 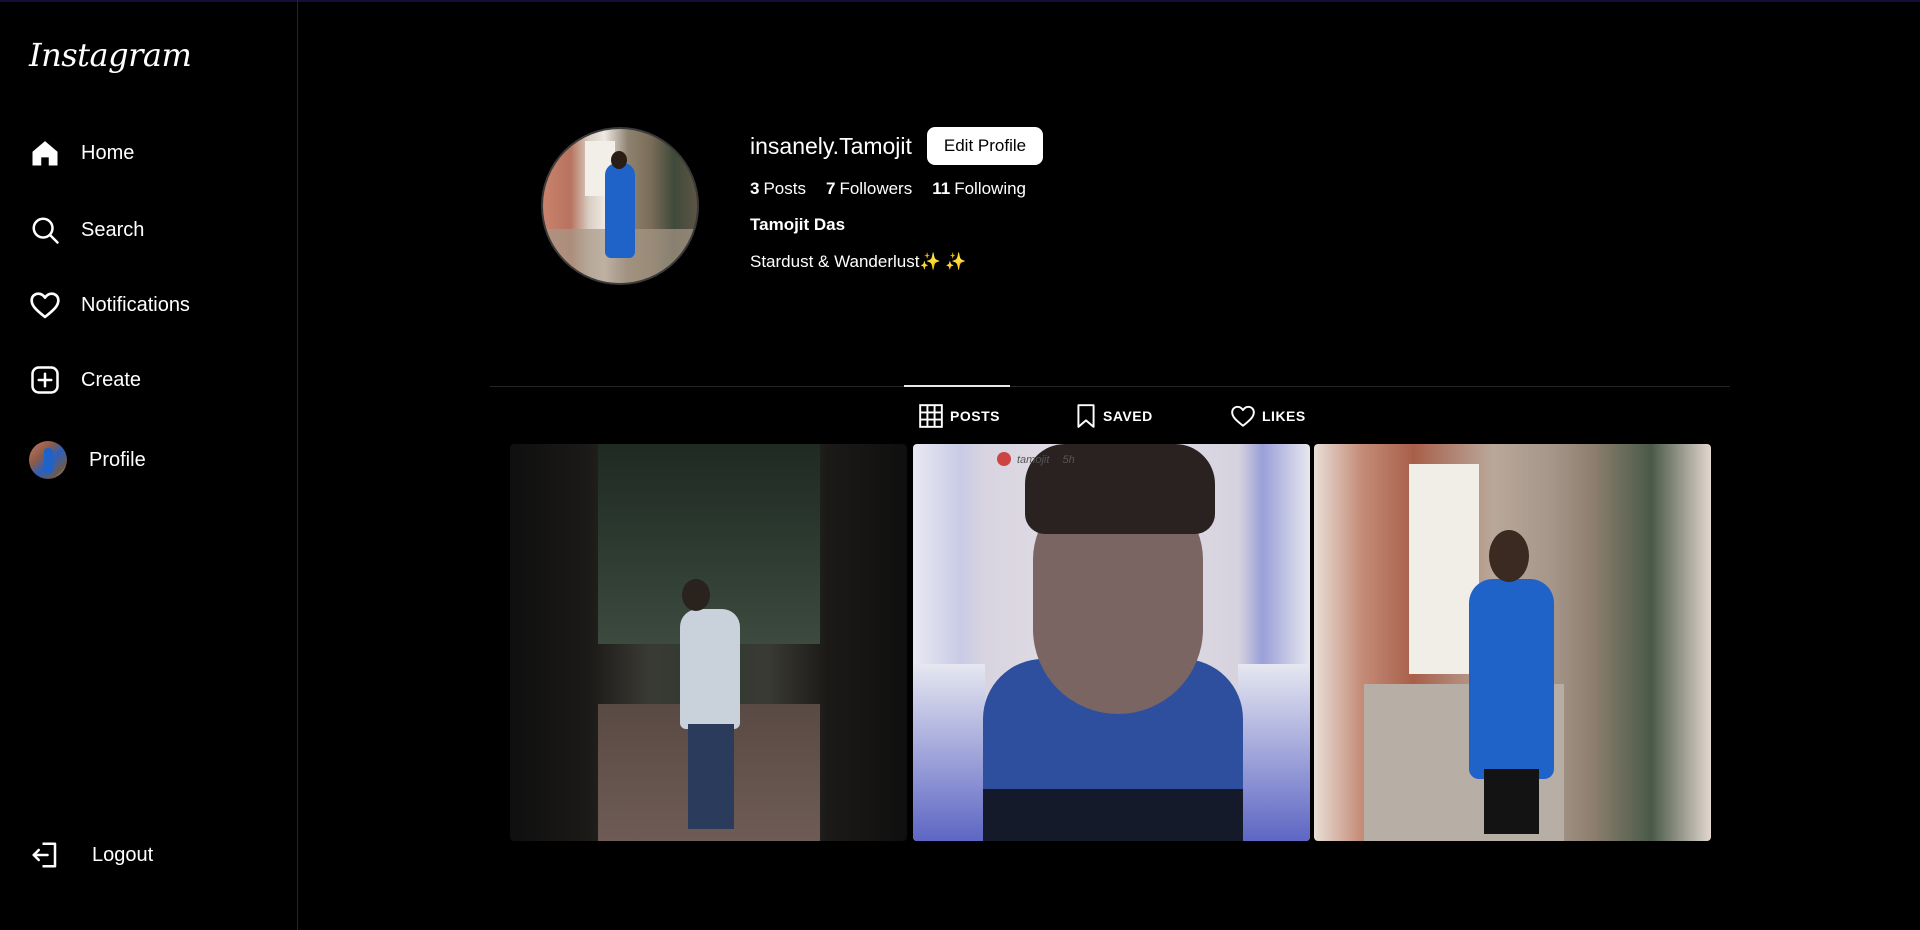 I want to click on post-overlay-time: 5h, so click(x=1068, y=460).